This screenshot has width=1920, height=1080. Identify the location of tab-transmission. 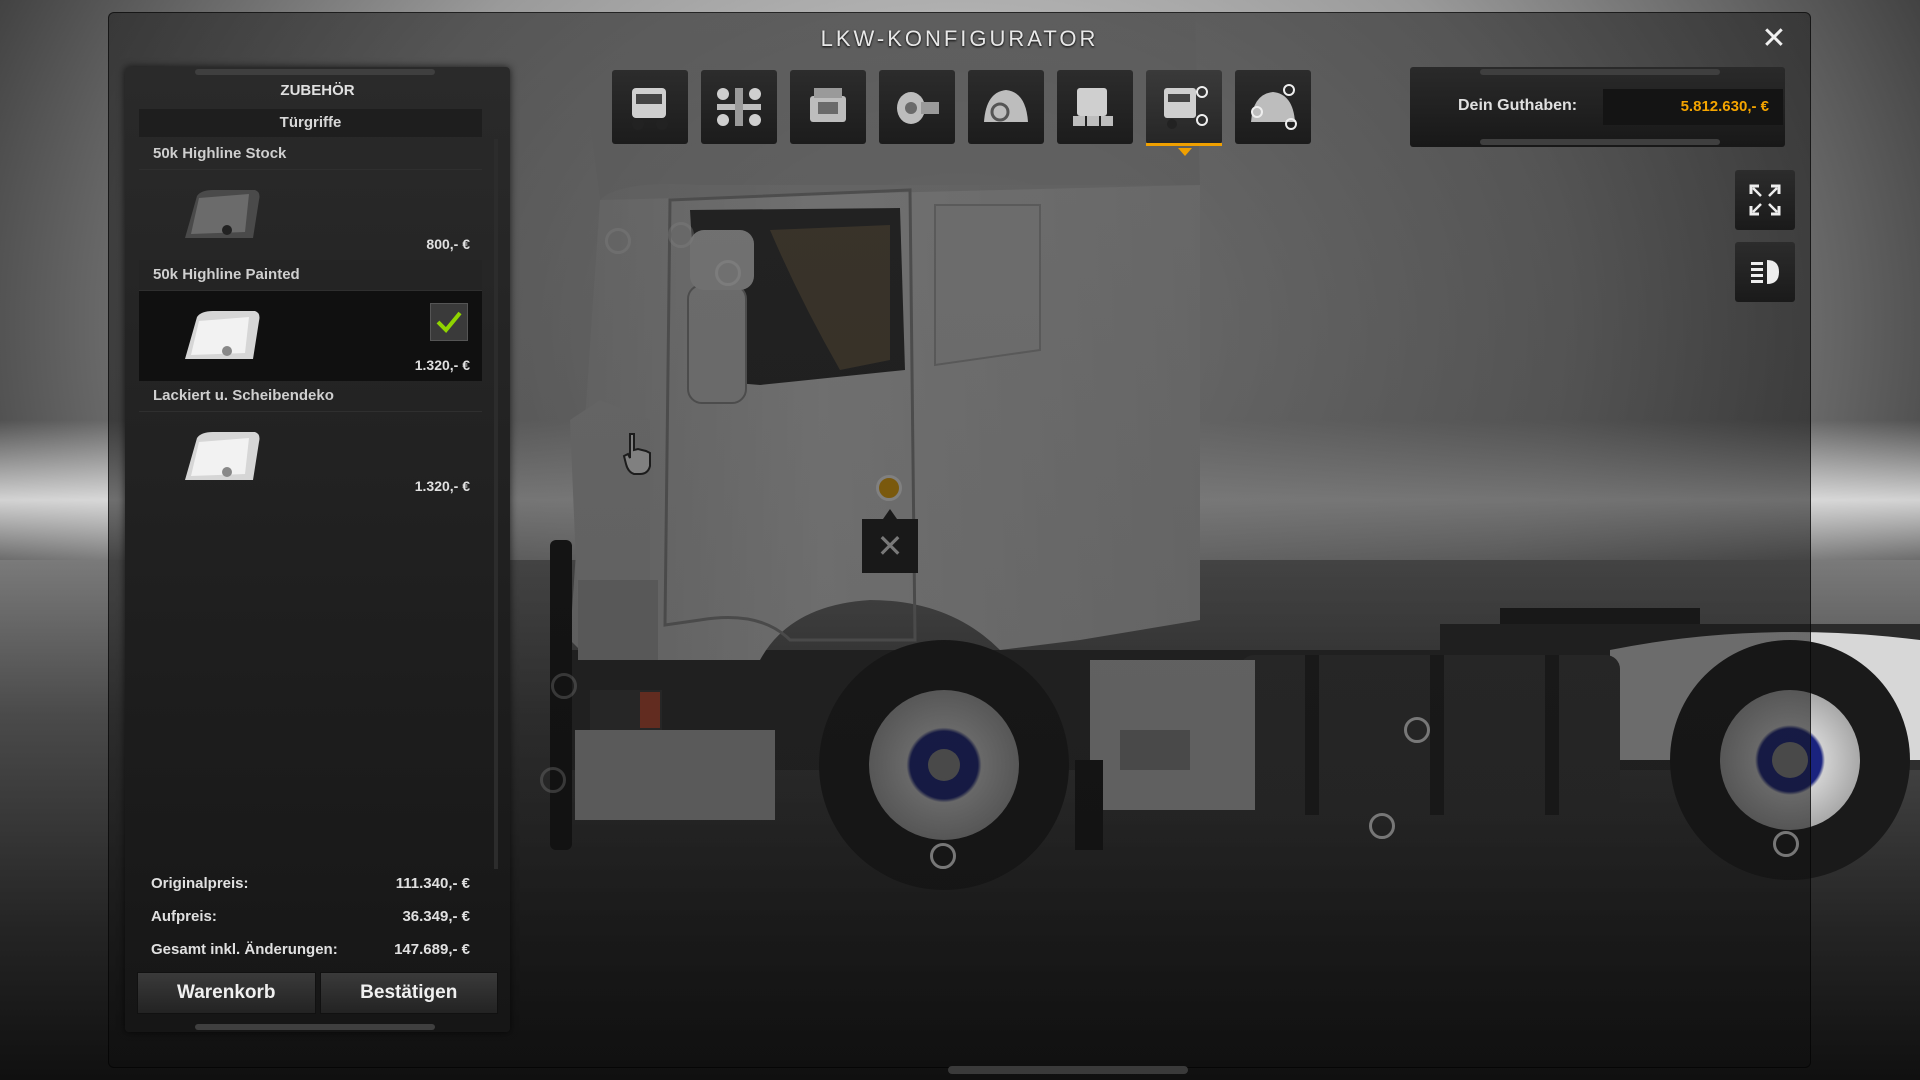
(917, 107).